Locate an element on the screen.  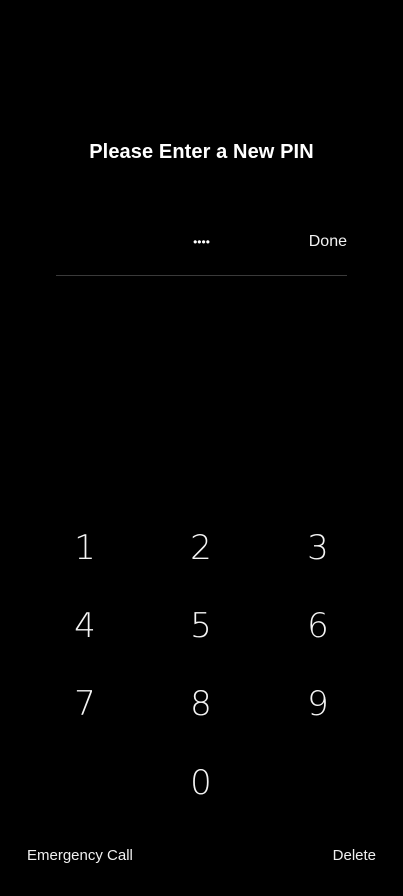
key-0: 0 is located at coordinates (201, 783).